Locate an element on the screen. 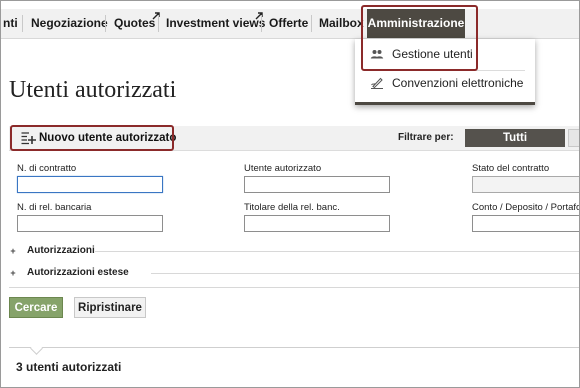  authorized-user-field is located at coordinates (317, 184).